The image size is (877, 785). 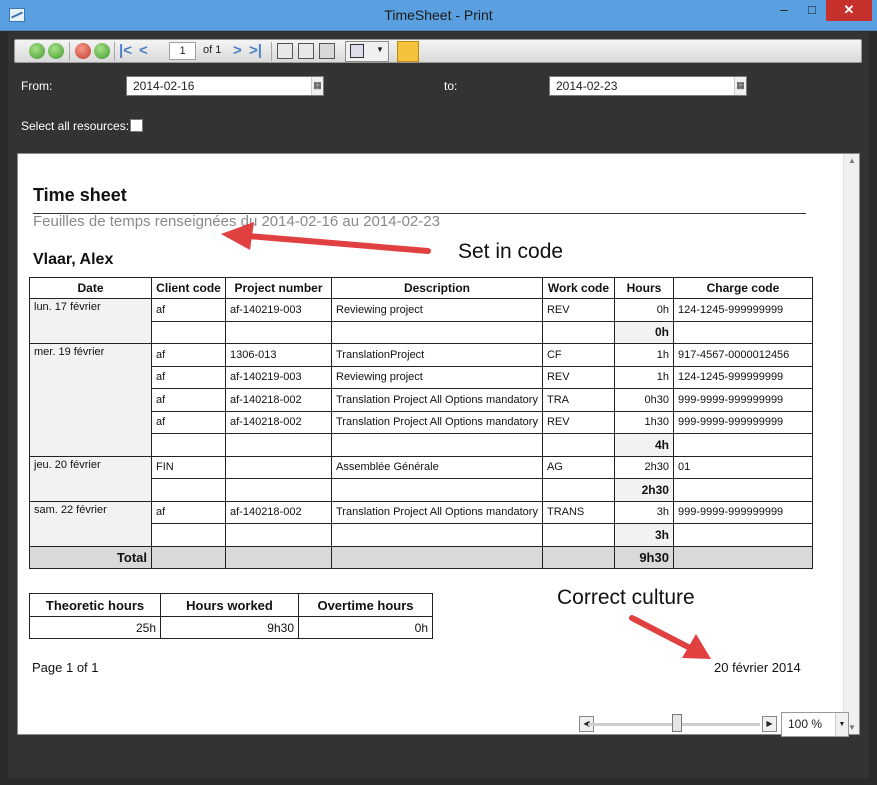 I want to click on print-date: 20 février 2014, so click(x=757, y=667).